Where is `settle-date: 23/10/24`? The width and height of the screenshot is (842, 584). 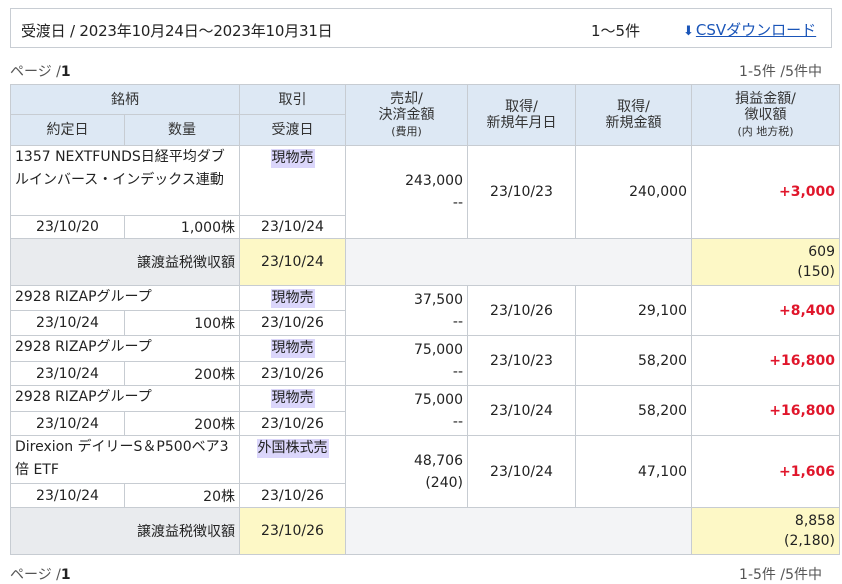 settle-date: 23/10/24 is located at coordinates (292, 227).